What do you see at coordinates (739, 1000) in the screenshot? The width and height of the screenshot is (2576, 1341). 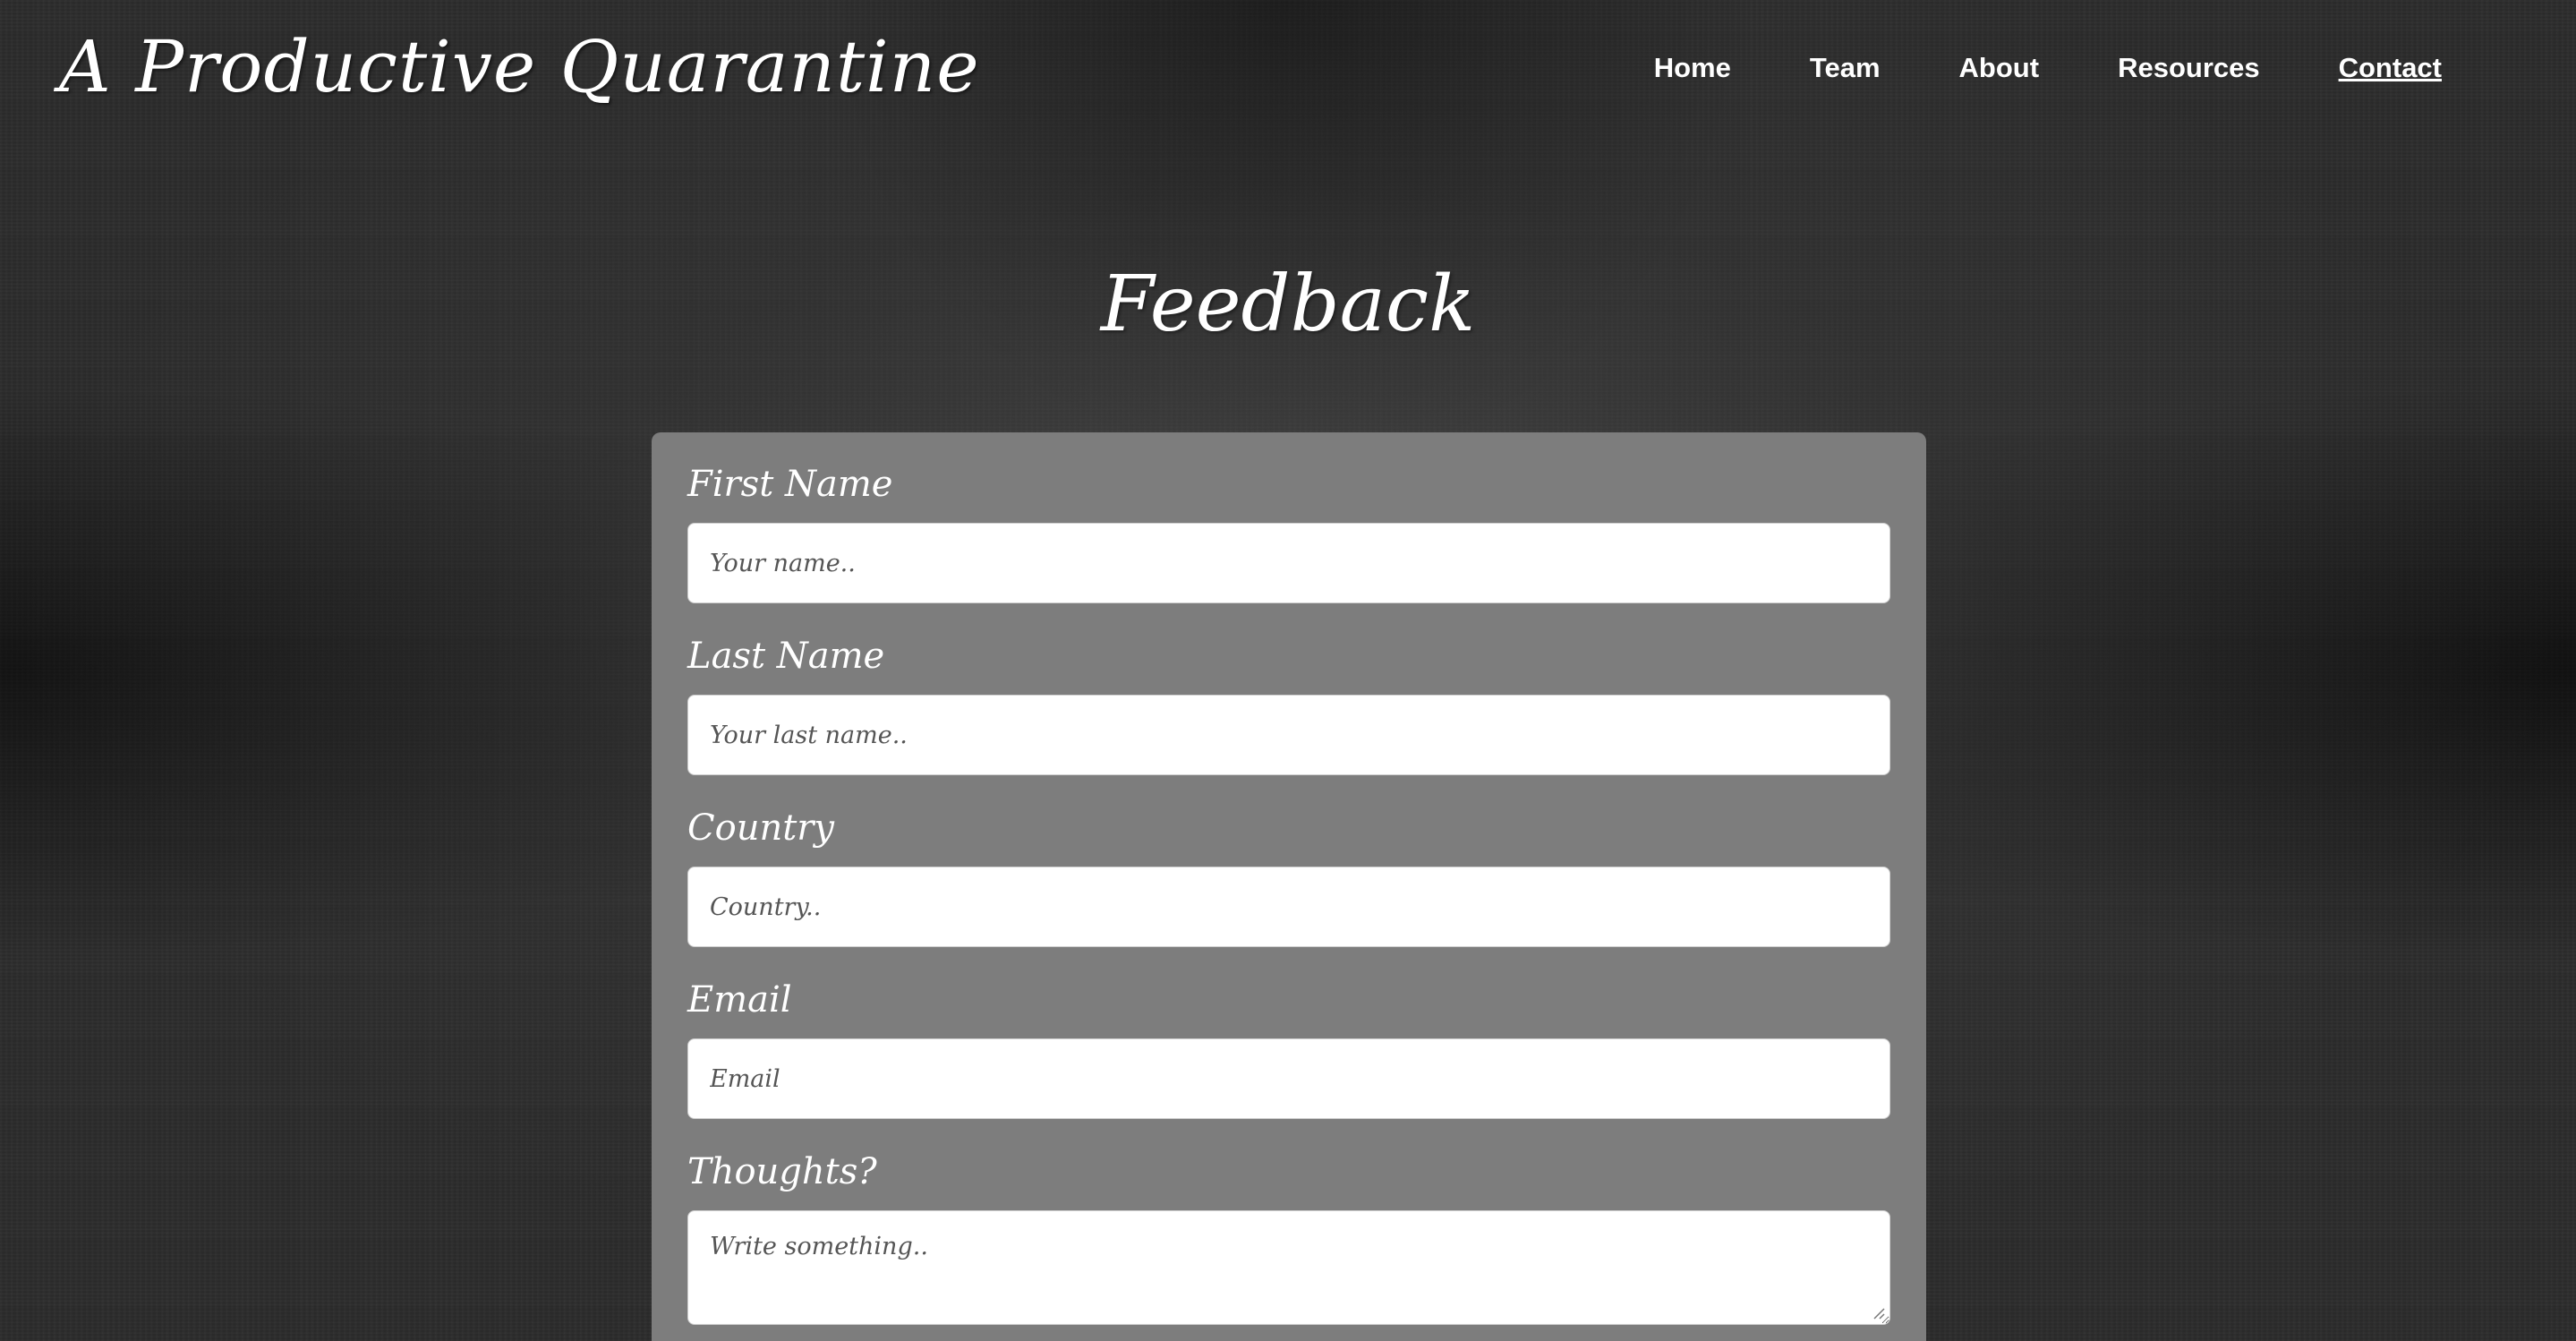 I see `email-label: Email` at bounding box center [739, 1000].